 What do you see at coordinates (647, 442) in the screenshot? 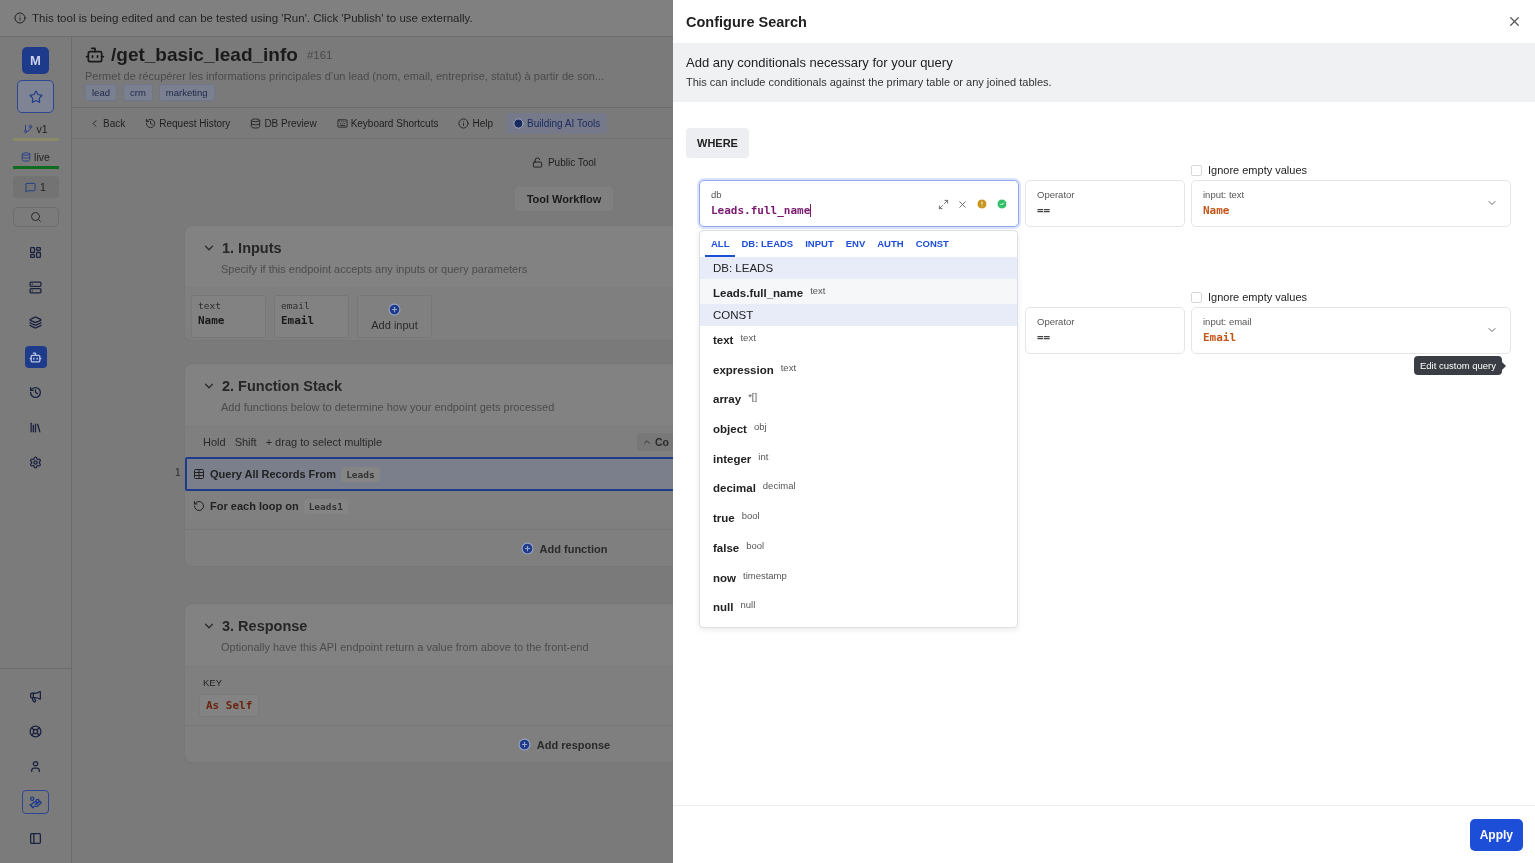
I see `chevron-up-icon` at bounding box center [647, 442].